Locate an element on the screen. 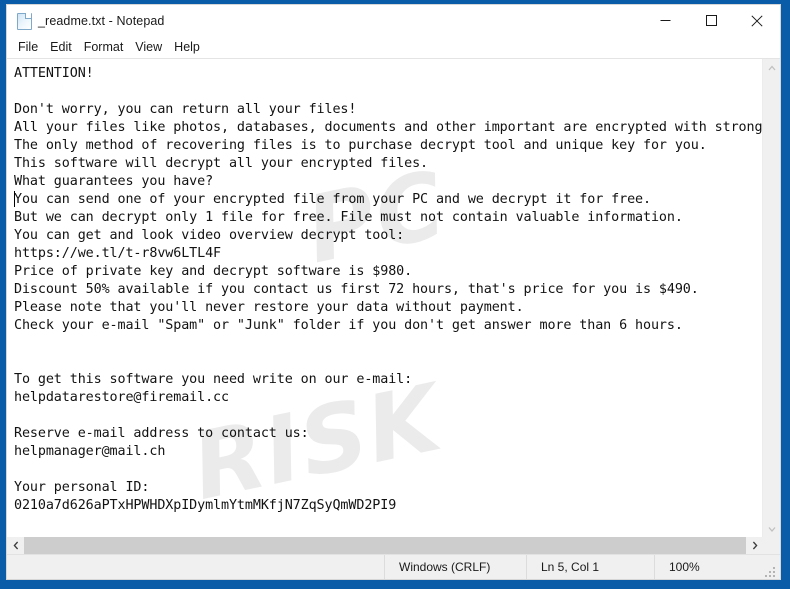  text-caret is located at coordinates (14, 199).